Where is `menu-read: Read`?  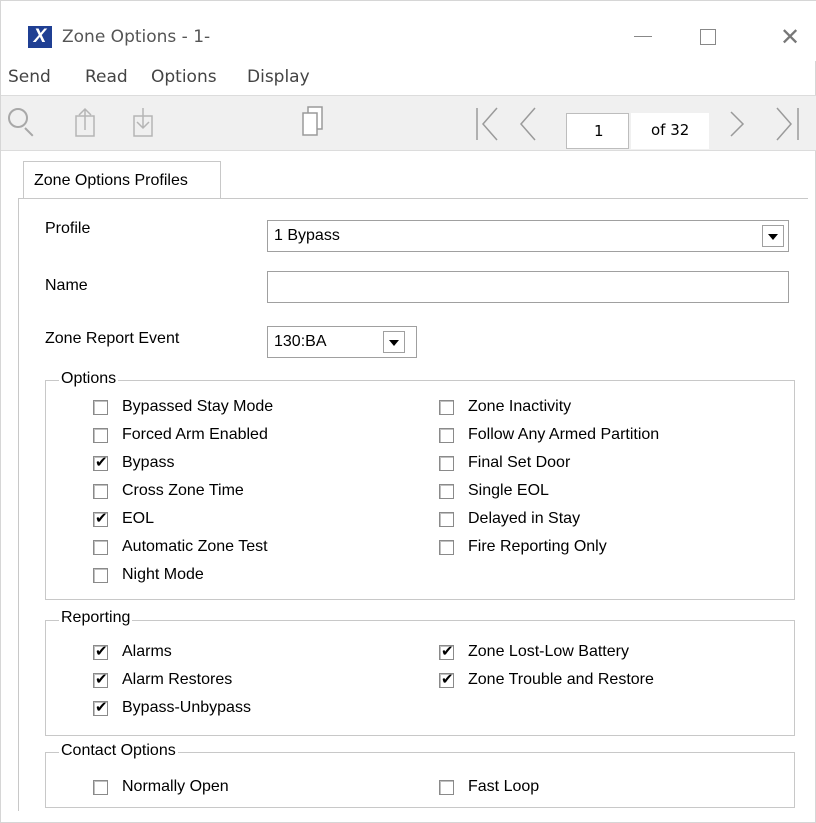 menu-read: Read is located at coordinates (106, 77).